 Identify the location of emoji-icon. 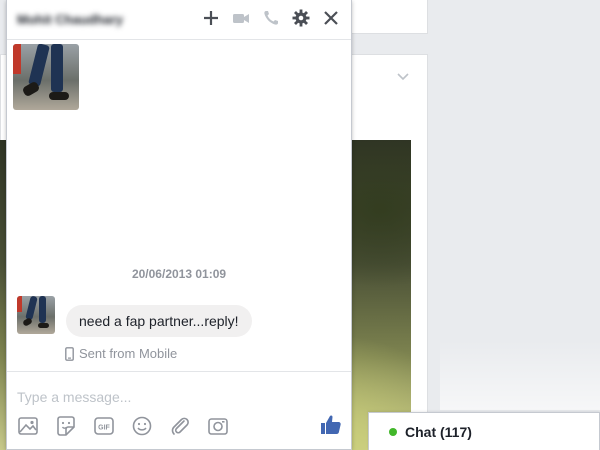
(142, 426).